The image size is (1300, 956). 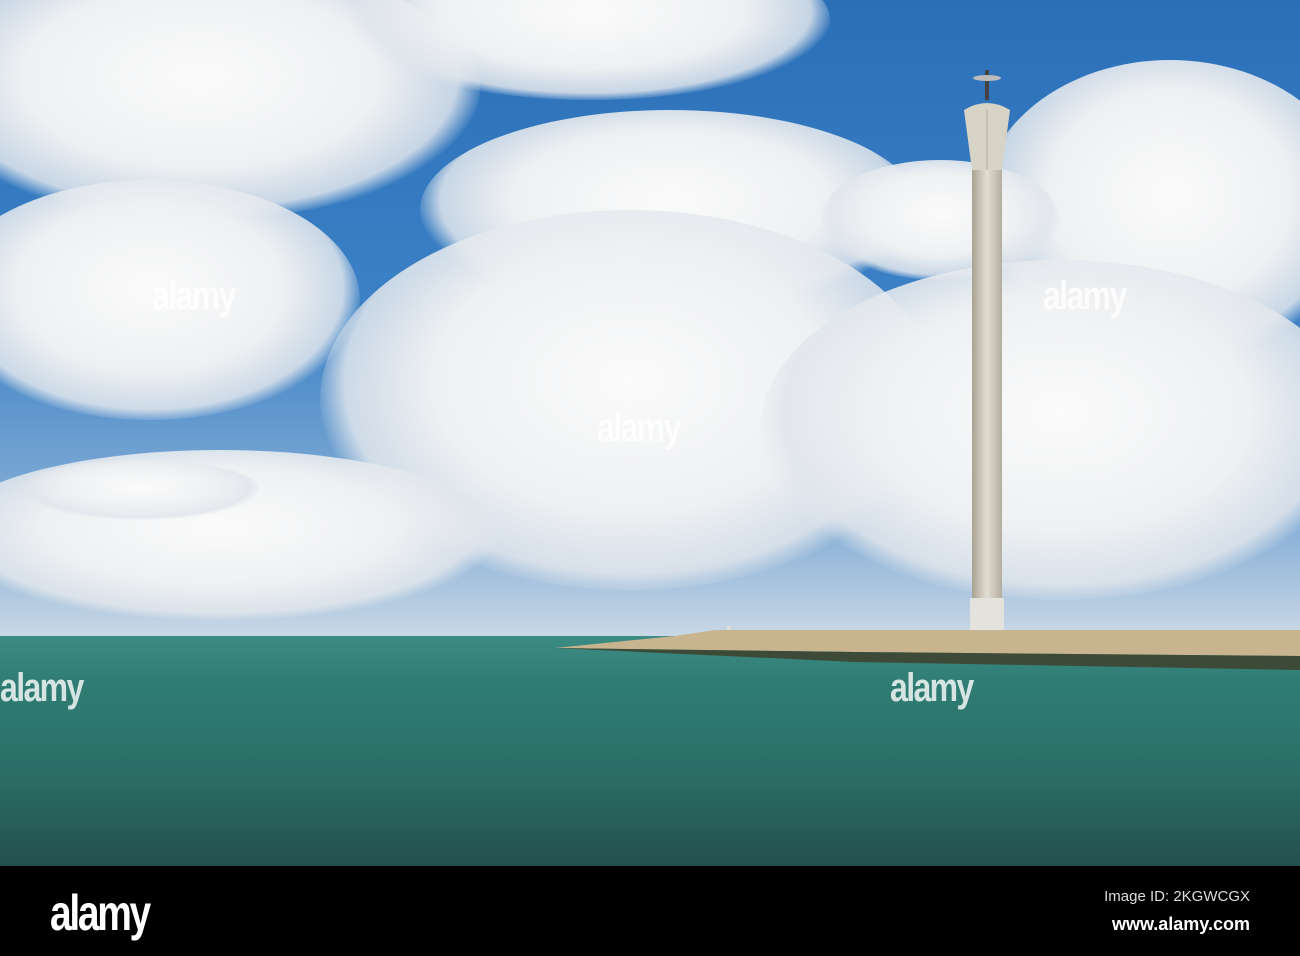 I want to click on image-id: Image ID: 2KGWCGX, so click(x=1177, y=896).